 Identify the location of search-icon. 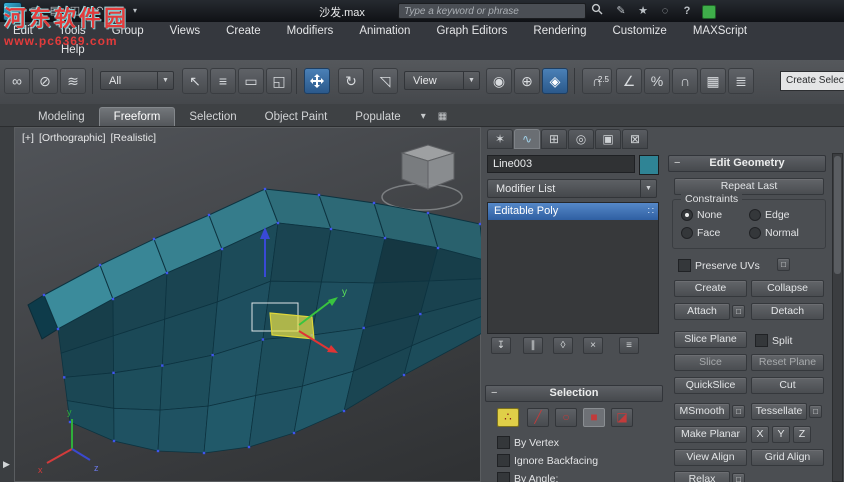
(597, 11).